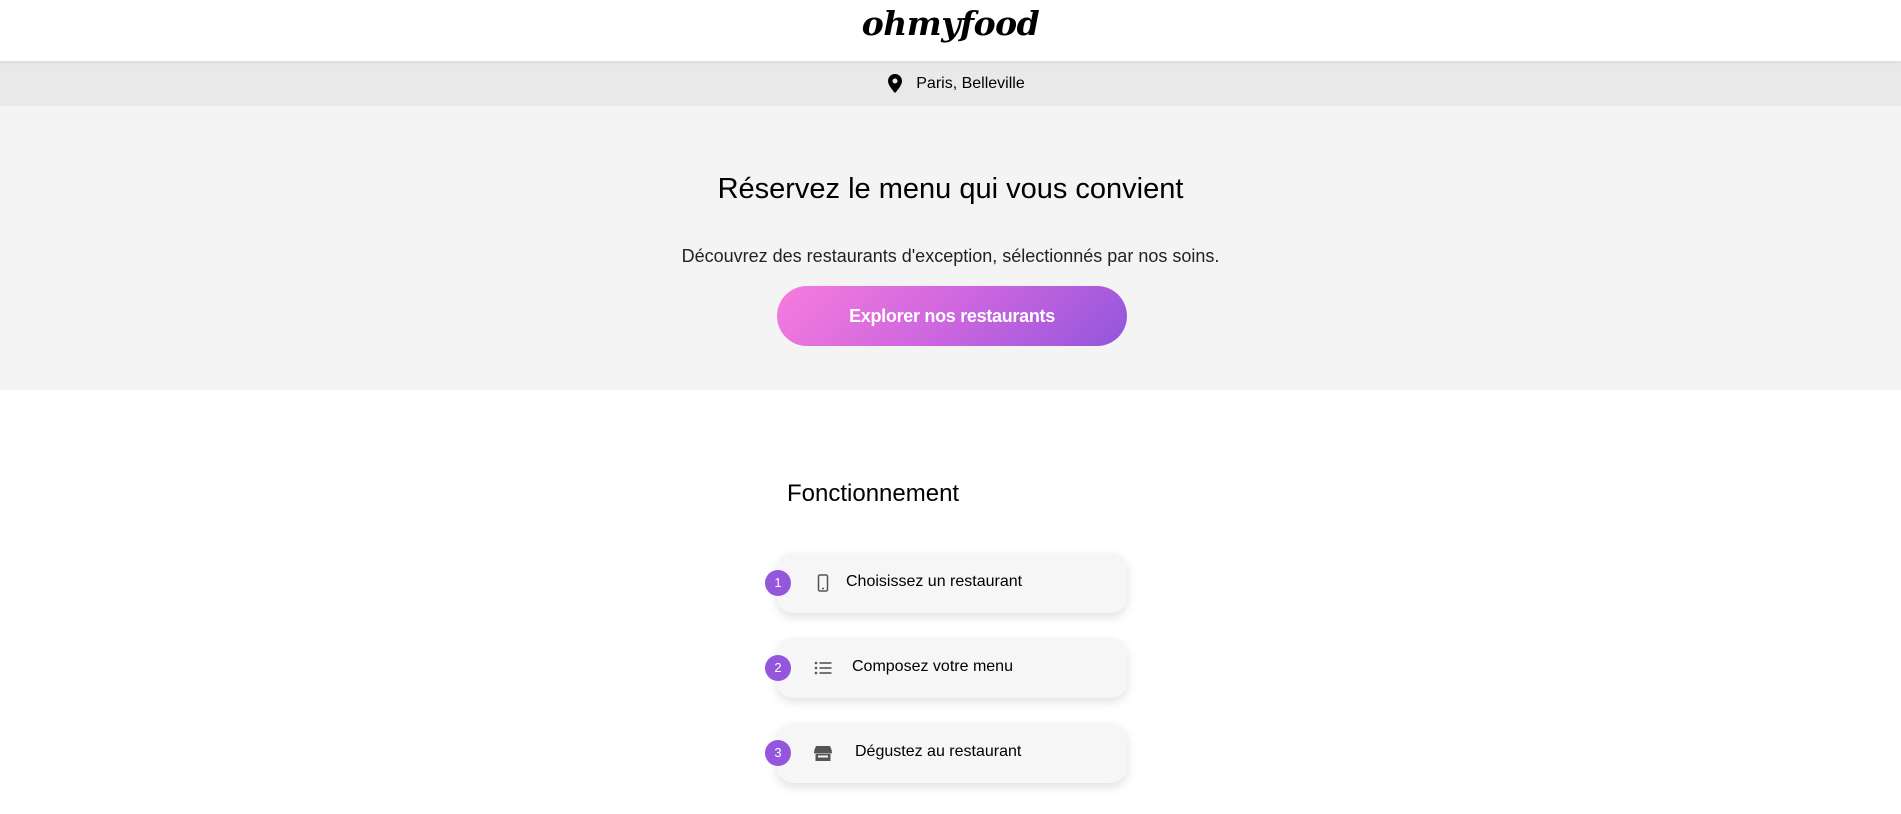 The image size is (1901, 814). What do you see at coordinates (934, 581) in the screenshot?
I see `step-label: Choisissez un restaurant` at bounding box center [934, 581].